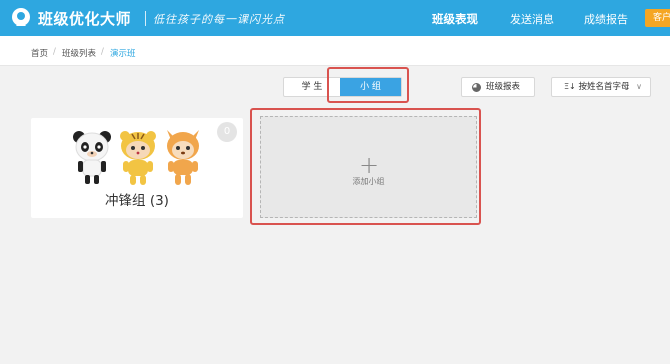 Image resolution: width=670 pixels, height=364 pixels. I want to click on breadcrumb: 首页 / 班级列表 / 演示班, so click(335, 51).